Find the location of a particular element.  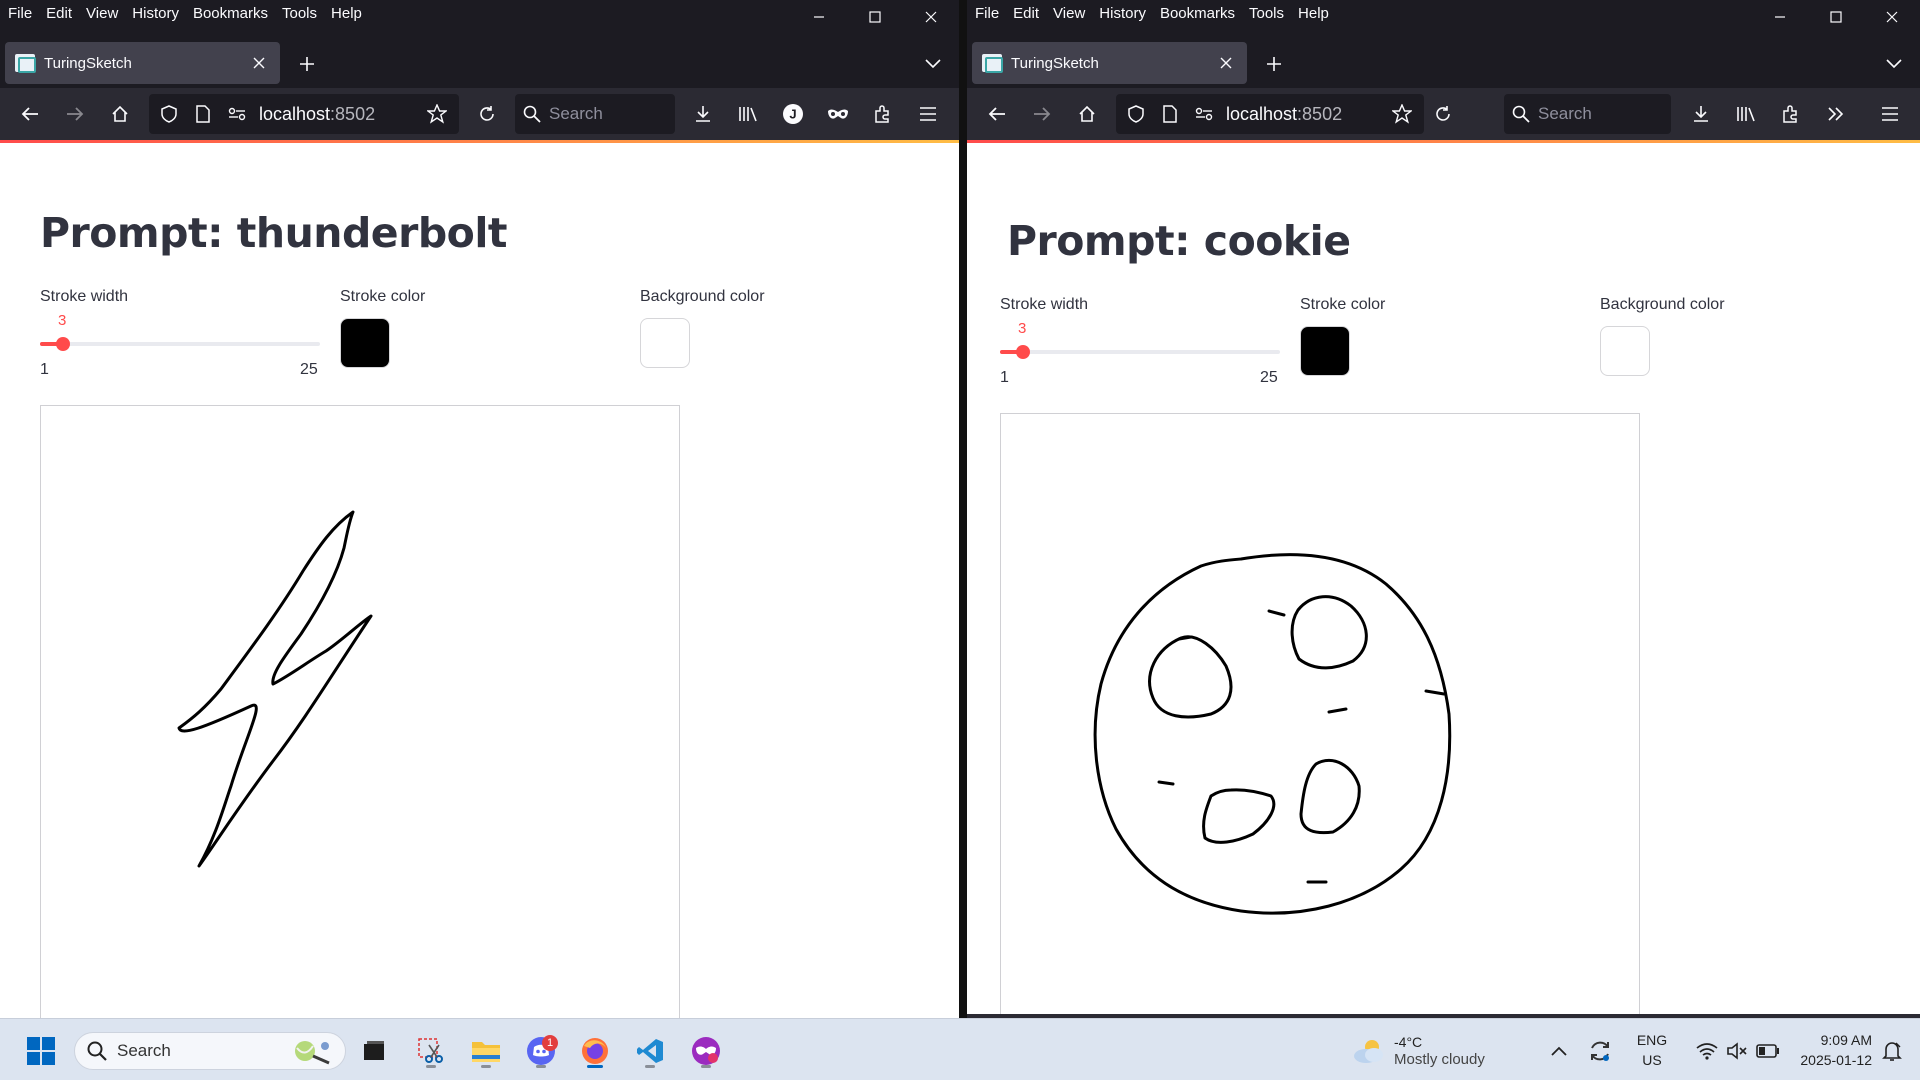

language-indicator: ENG US is located at coordinates (1652, 1050).